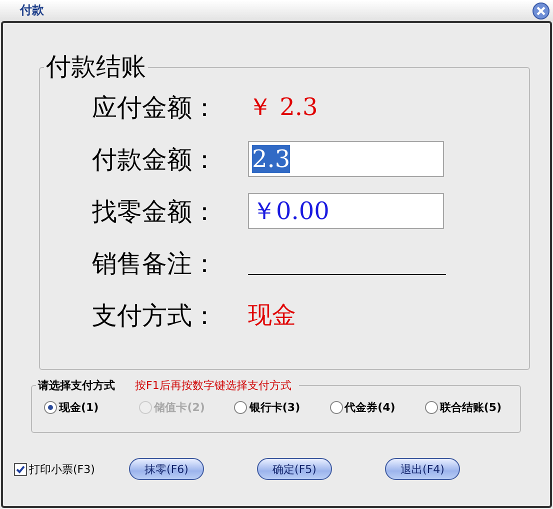 The height and width of the screenshot is (509, 553). Describe the element at coordinates (155, 160) in the screenshot. I see `field-label: 付款金额：` at that location.